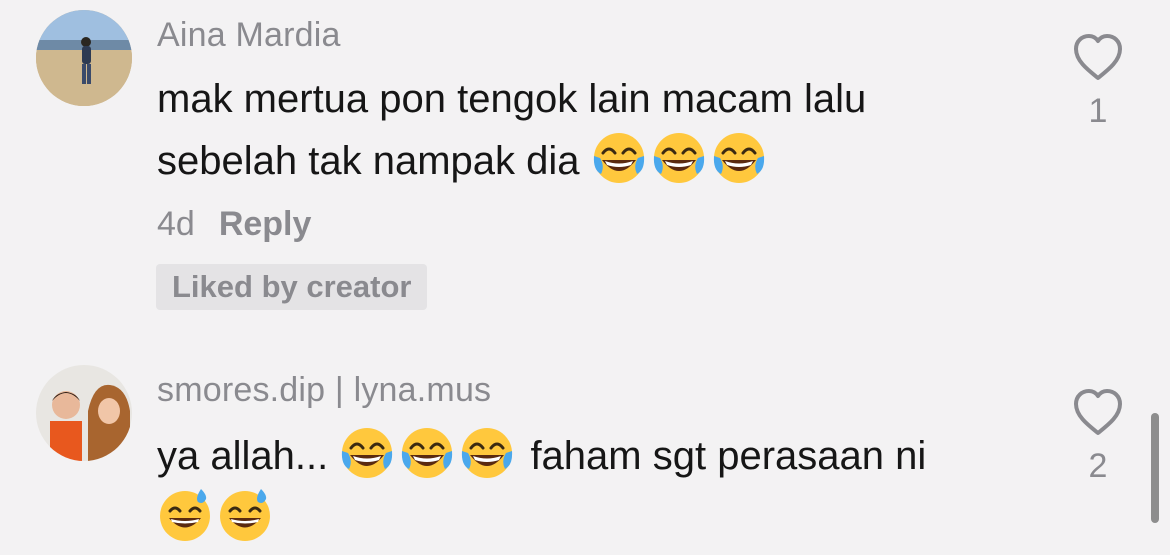 This screenshot has width=1170, height=555. What do you see at coordinates (512, 99) in the screenshot?
I see `comment-text-line: mak mertua pon tengok lain macam lalu` at bounding box center [512, 99].